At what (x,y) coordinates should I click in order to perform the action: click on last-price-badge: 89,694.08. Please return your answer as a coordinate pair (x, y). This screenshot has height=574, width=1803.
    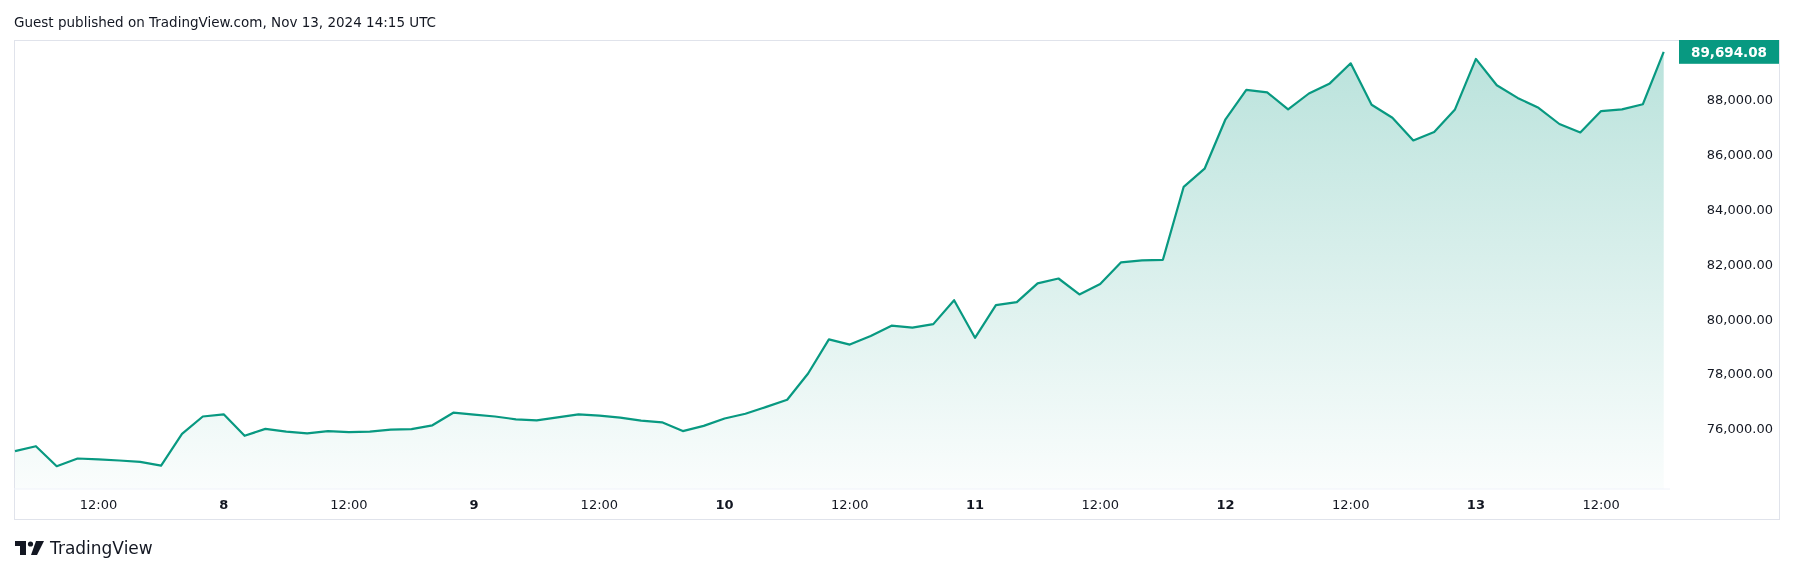
    Looking at the image, I should click on (1729, 52).